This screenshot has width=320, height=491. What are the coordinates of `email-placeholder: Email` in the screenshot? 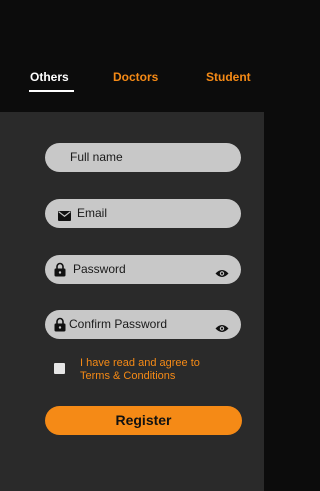 It's located at (92, 213).